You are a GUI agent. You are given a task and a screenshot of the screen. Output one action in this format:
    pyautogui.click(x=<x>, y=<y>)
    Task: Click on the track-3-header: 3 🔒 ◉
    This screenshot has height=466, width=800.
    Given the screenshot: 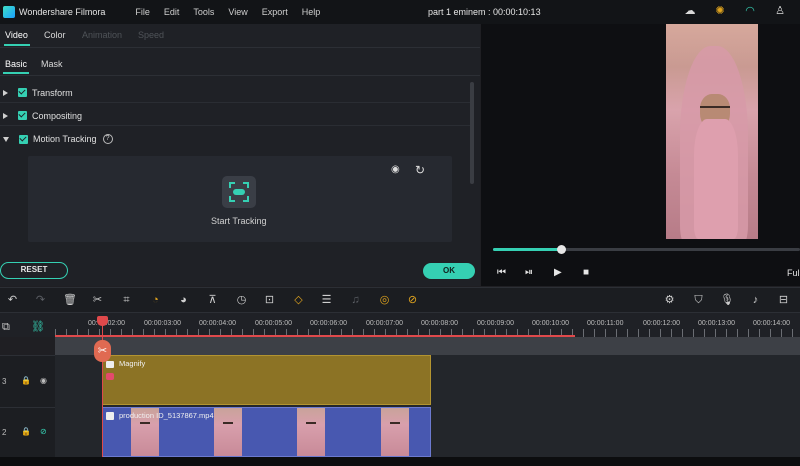 What is the action you would take?
    pyautogui.click(x=27, y=381)
    